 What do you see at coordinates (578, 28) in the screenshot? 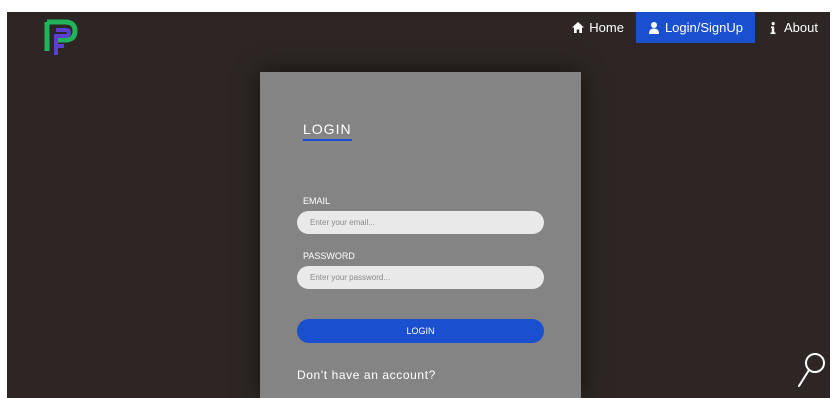
I see `home-icon` at bounding box center [578, 28].